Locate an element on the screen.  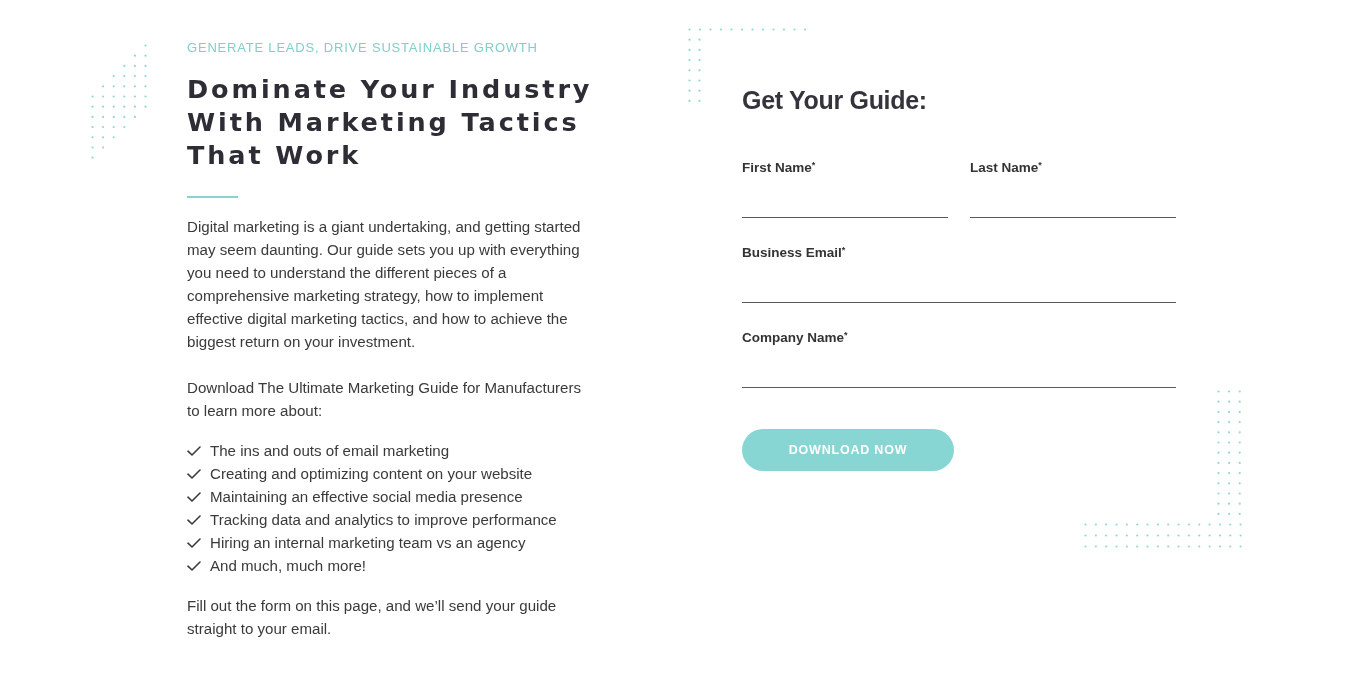
checklist-item: The ins and outs of email marketing is located at coordinates (330, 451).